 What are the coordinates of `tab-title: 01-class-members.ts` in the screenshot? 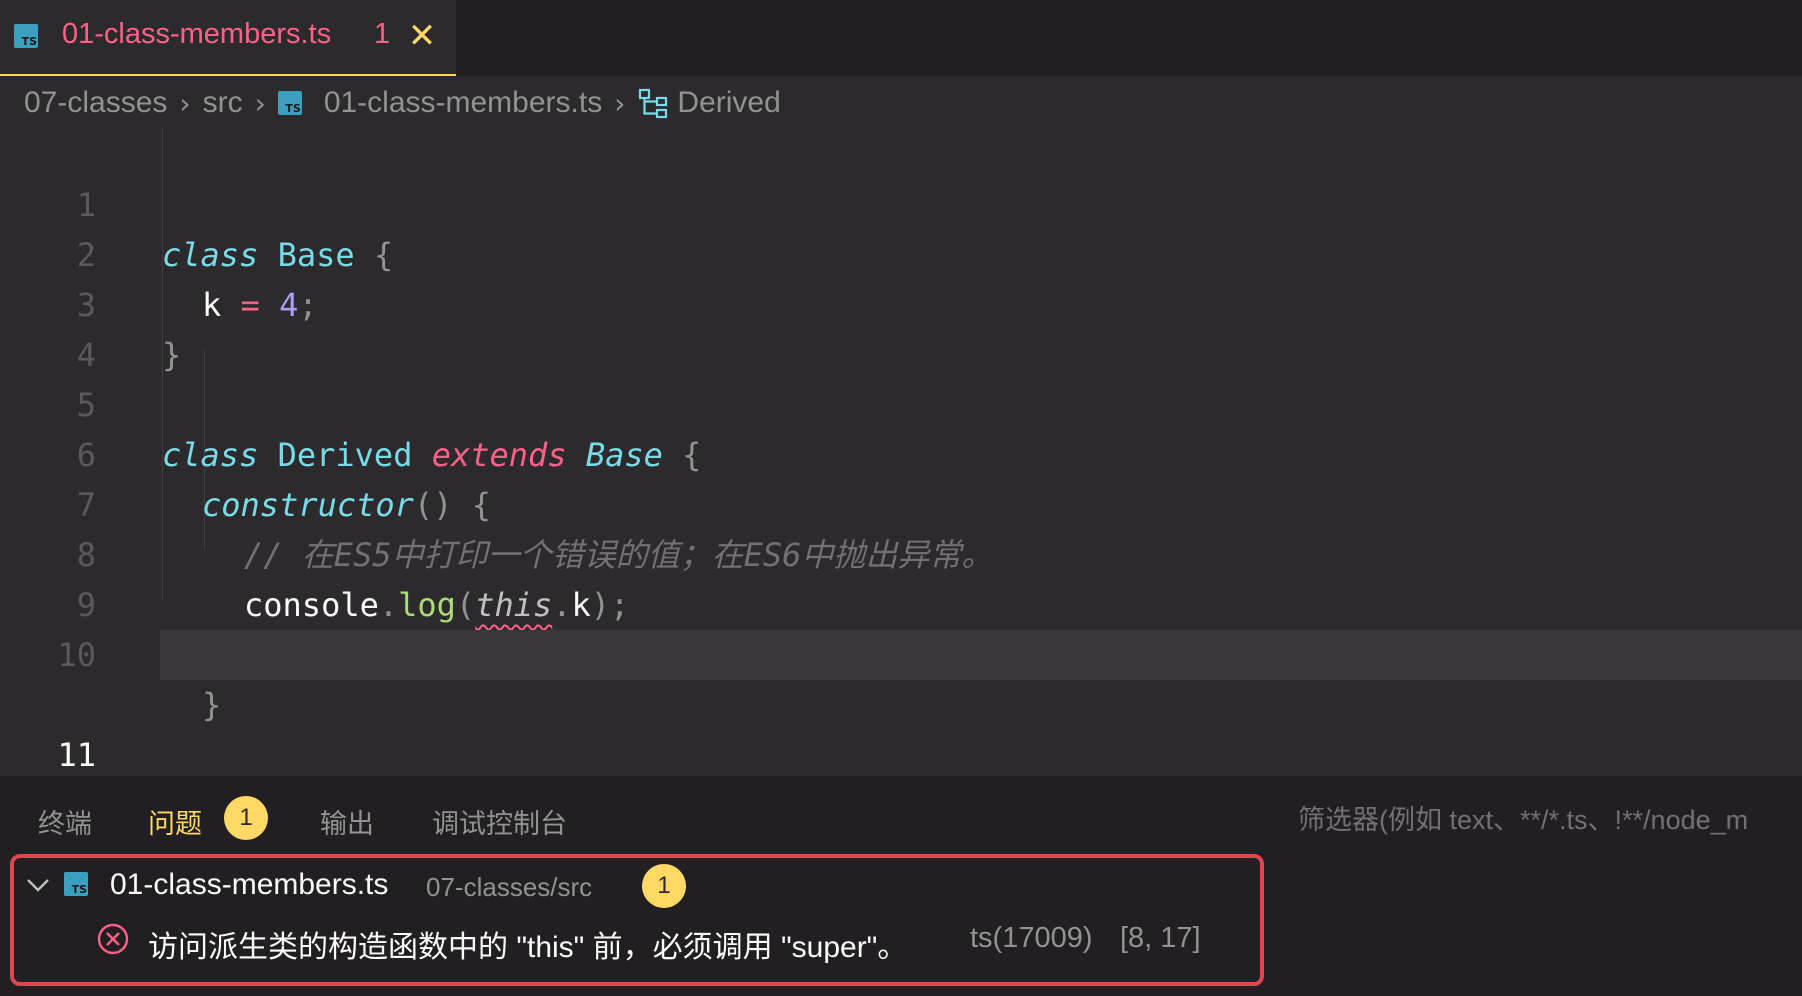 It's located at (197, 34).